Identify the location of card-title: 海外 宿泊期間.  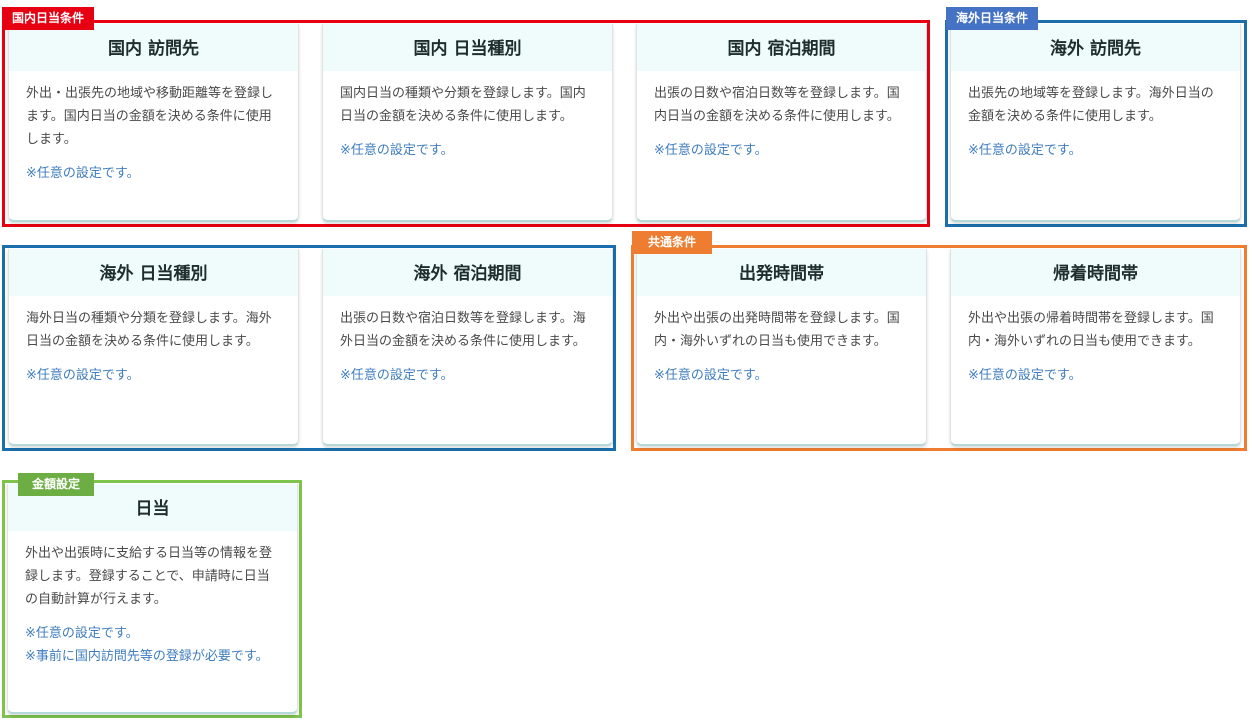
(467, 272).